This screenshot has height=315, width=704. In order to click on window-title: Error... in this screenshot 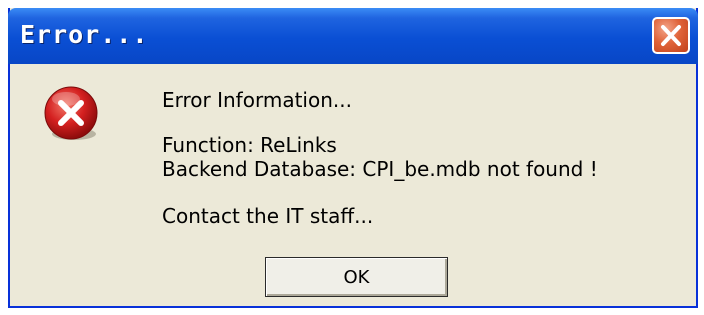, I will do `click(84, 34)`.